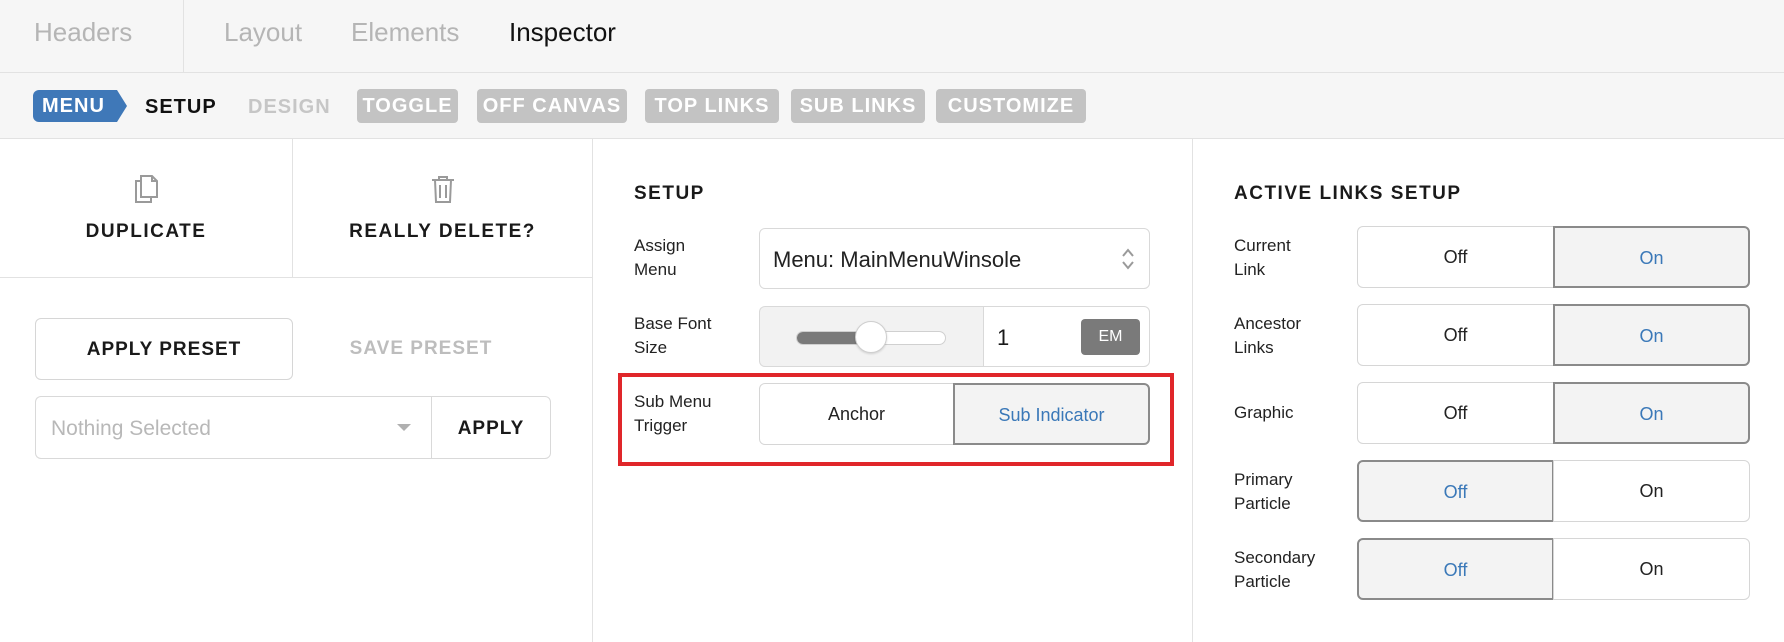 This screenshot has height=642, width=1784. What do you see at coordinates (1268, 335) in the screenshot?
I see `ancestor-links-label: Ancestor Links` at bounding box center [1268, 335].